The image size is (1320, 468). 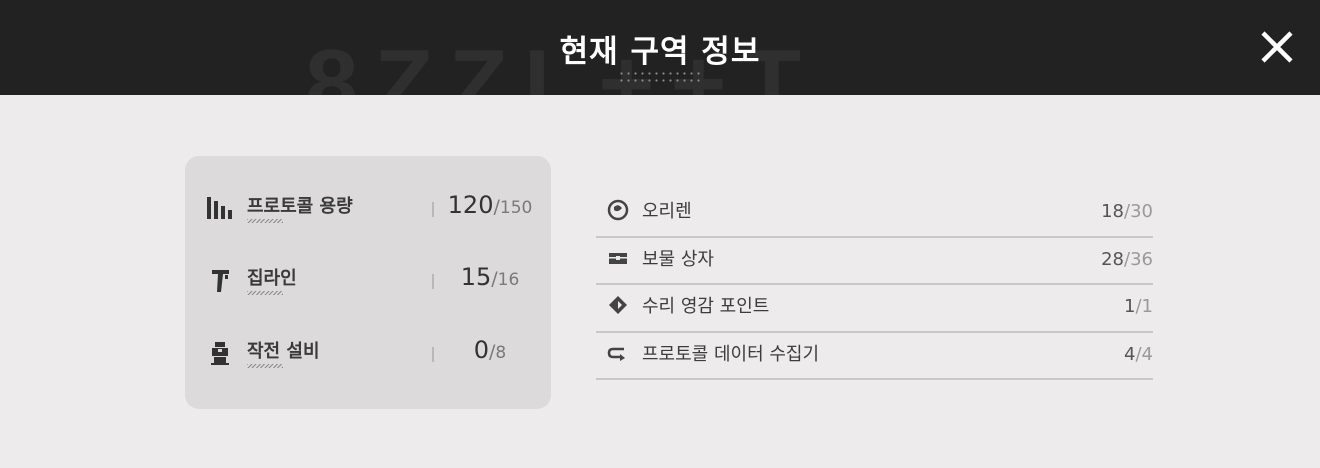 What do you see at coordinates (476, 277) in the screenshot?
I see `stat-current: 15` at bounding box center [476, 277].